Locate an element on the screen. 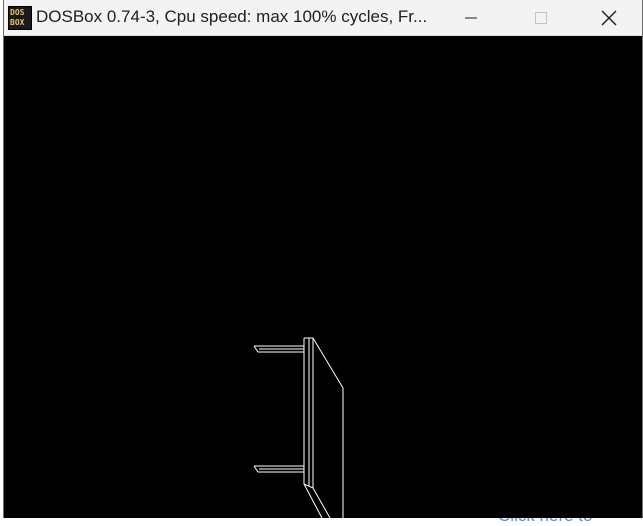 Image resolution: width=643 pixels, height=526 pixels. maximize-icon is located at coordinates (541, 18).